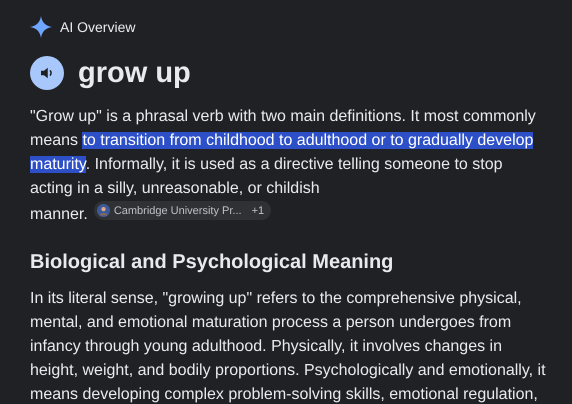 The width and height of the screenshot is (572, 404). I want to click on speaker-button, so click(47, 73).